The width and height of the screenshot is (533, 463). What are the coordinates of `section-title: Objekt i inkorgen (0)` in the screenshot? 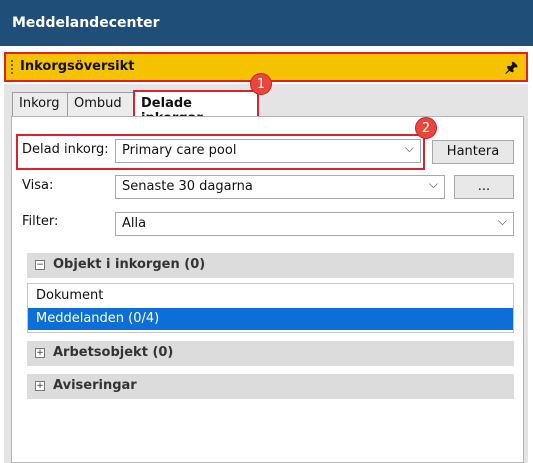 It's located at (129, 264).